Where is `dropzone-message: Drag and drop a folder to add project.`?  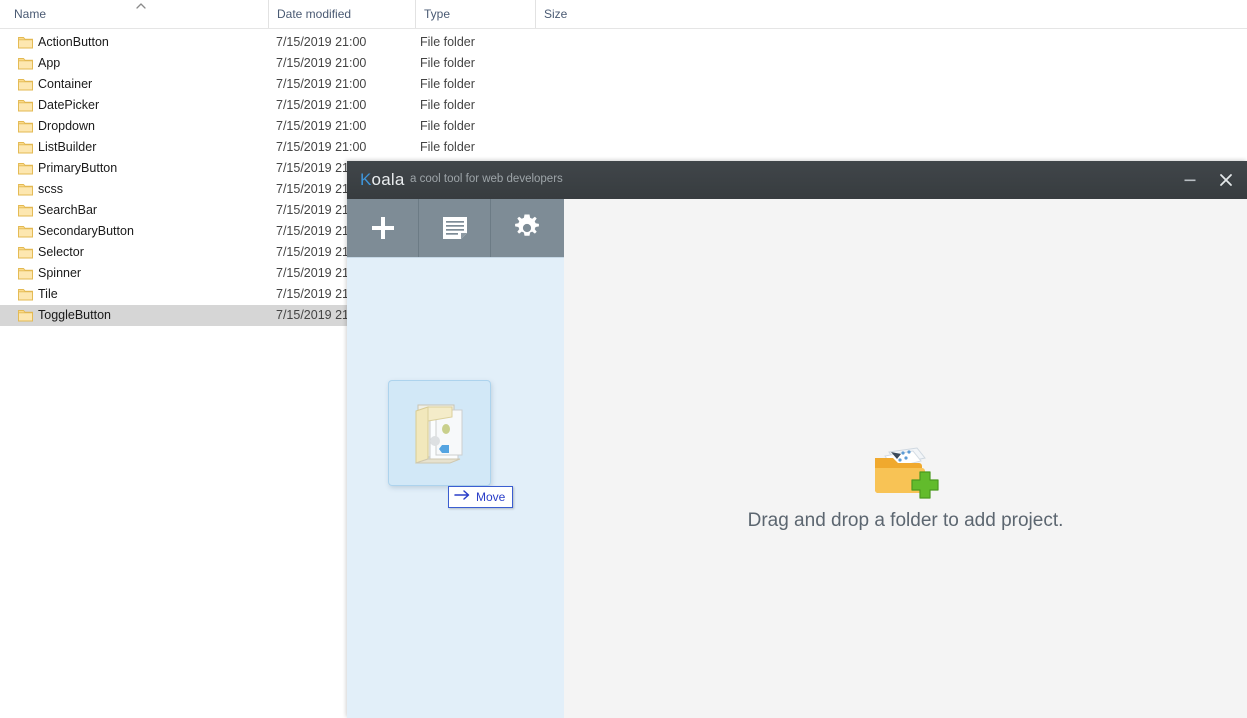
dropzone-message: Drag and drop a folder to add project. is located at coordinates (905, 520).